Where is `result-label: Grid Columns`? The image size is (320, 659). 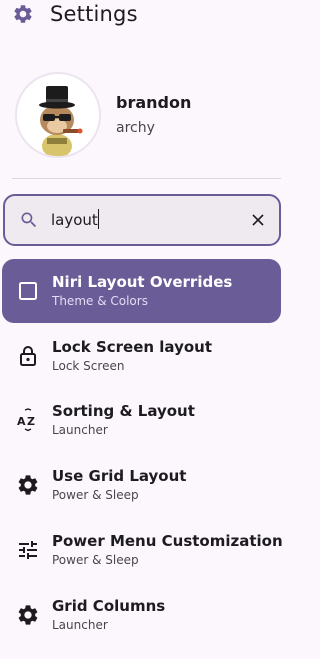 result-label: Grid Columns is located at coordinates (109, 606).